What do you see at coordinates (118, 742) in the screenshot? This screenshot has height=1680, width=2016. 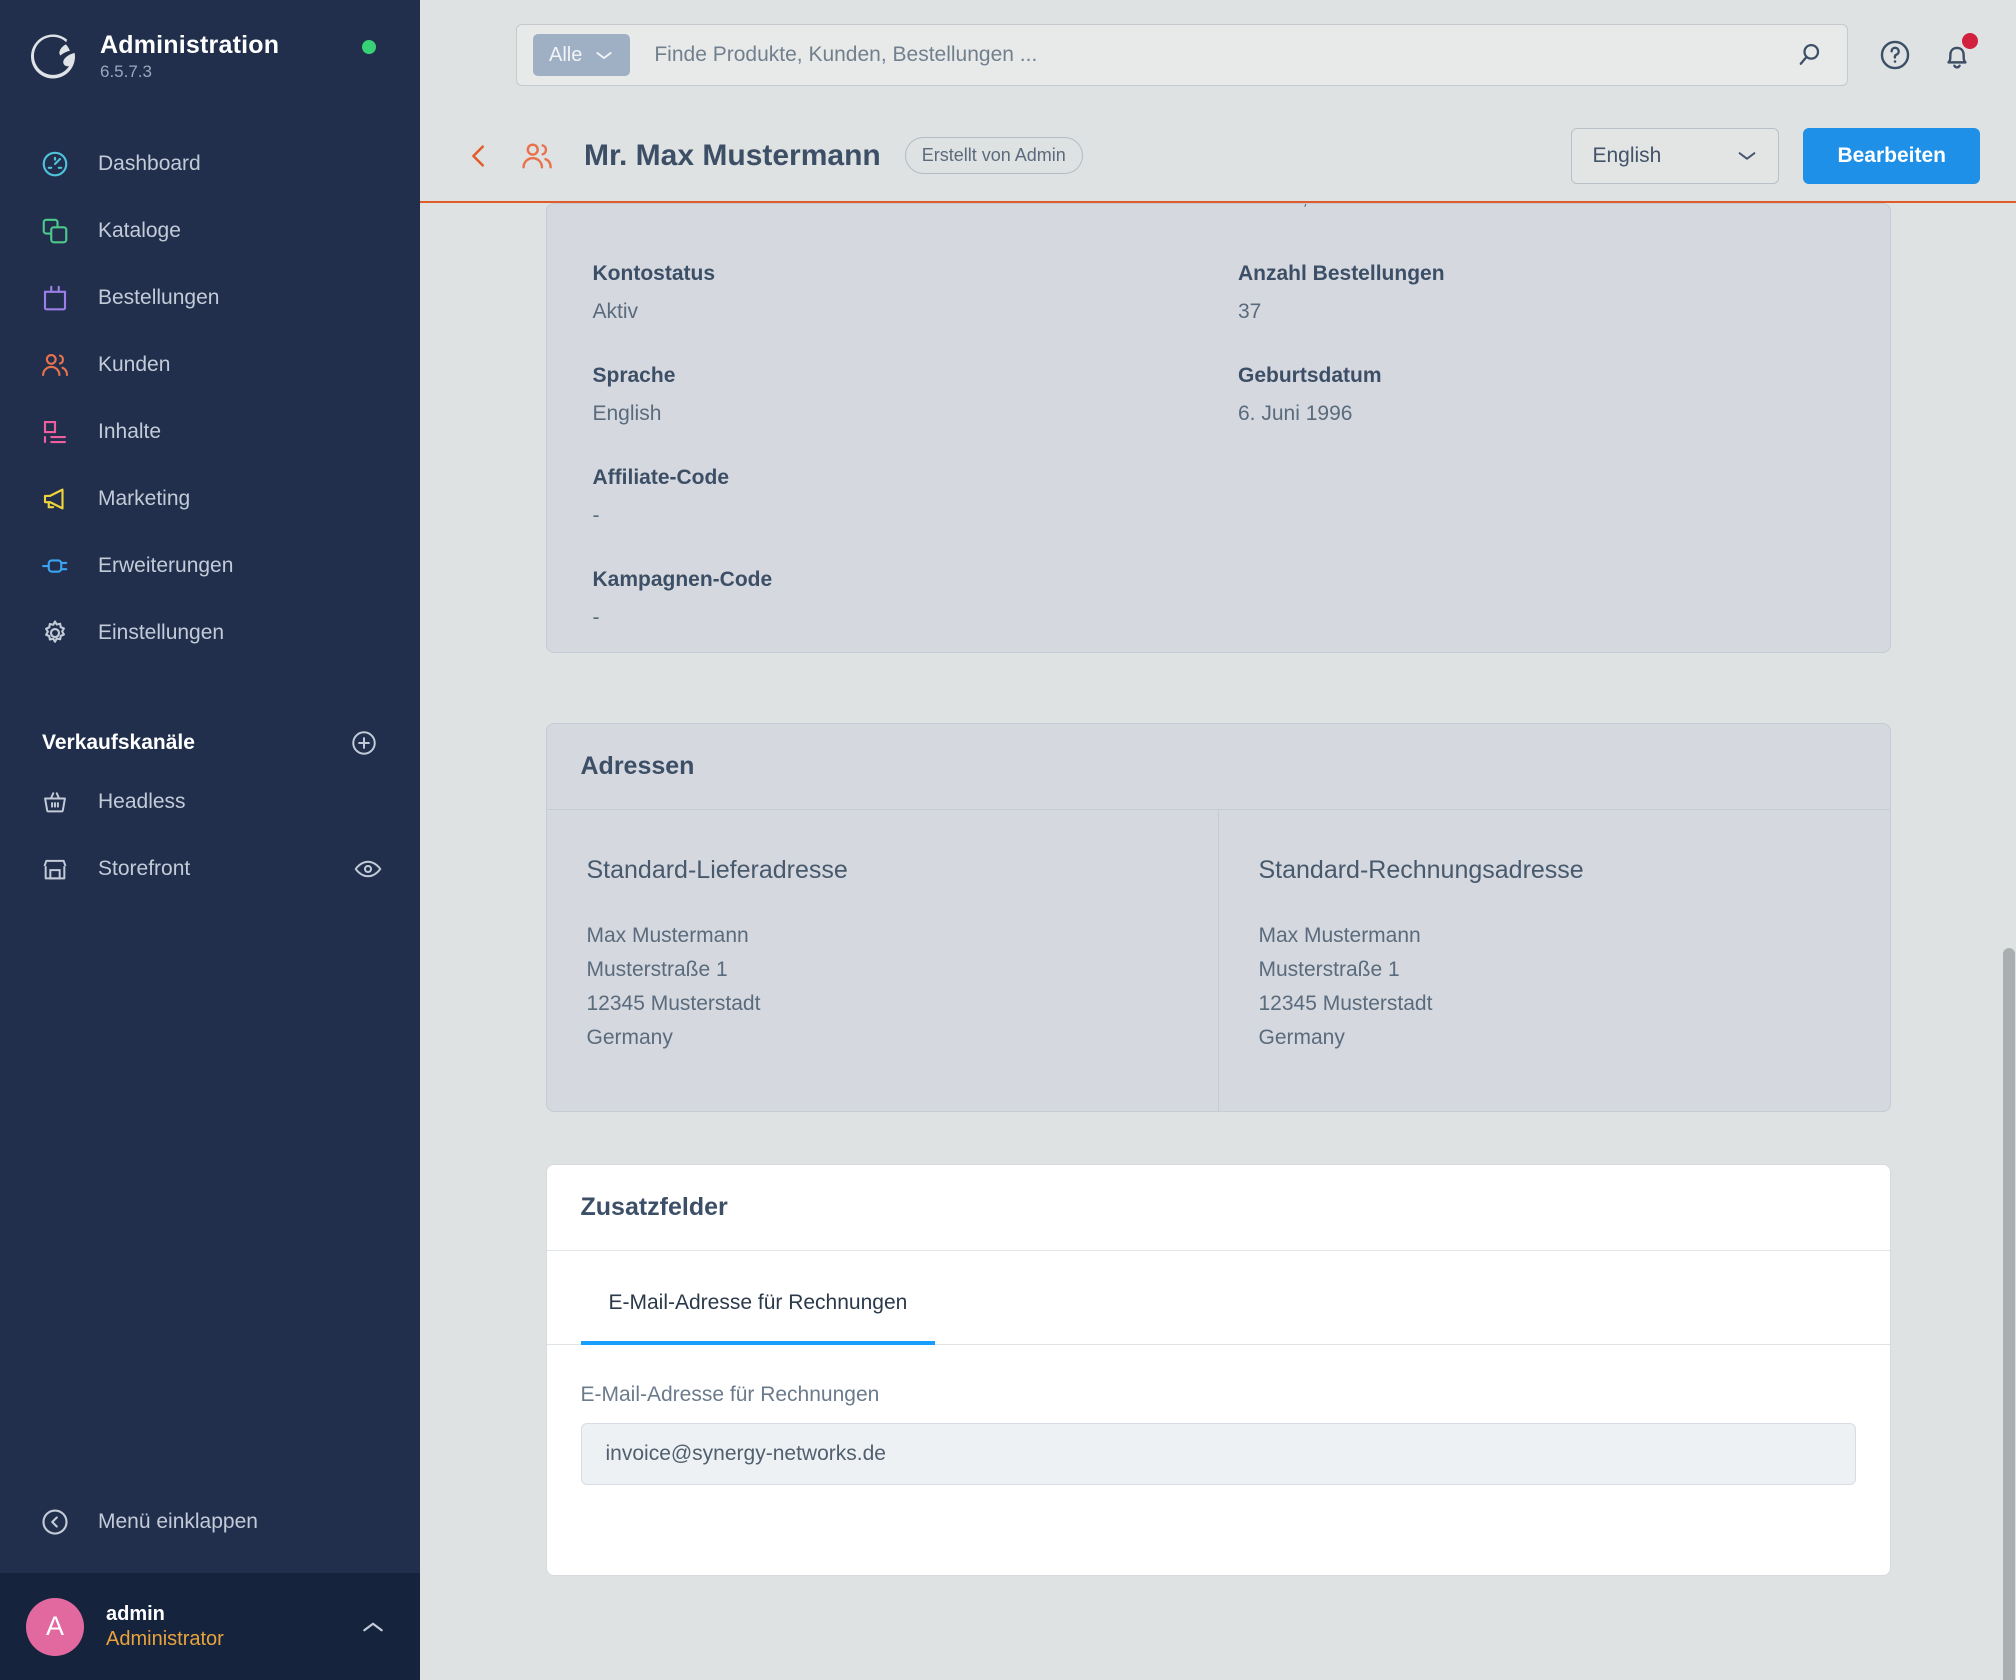 I see `sales-channels-title: Verkaufskanäle` at bounding box center [118, 742].